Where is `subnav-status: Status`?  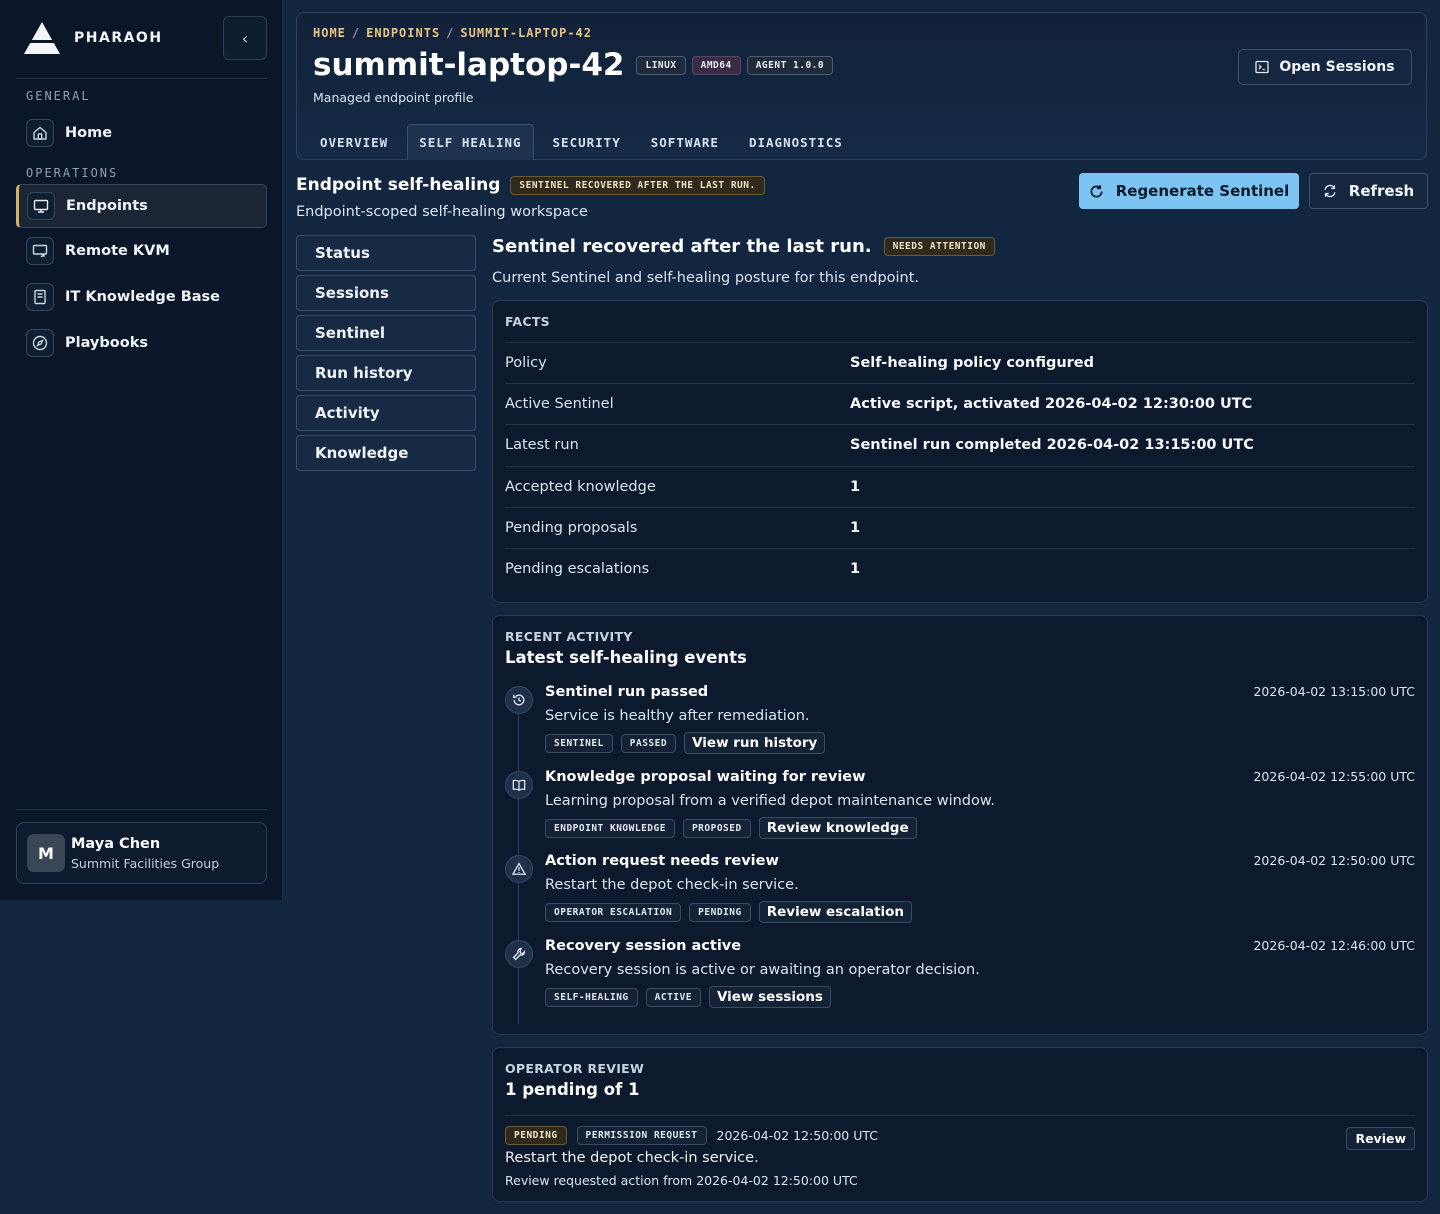
subnav-status: Status is located at coordinates (386, 253).